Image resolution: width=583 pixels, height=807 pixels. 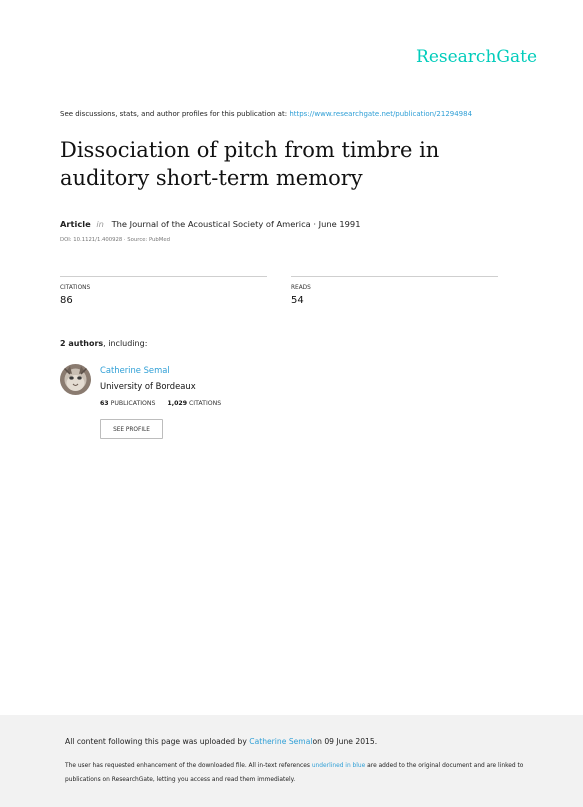 What do you see at coordinates (280, 741) in the screenshot?
I see `footer-author-link: Catherine Semal` at bounding box center [280, 741].